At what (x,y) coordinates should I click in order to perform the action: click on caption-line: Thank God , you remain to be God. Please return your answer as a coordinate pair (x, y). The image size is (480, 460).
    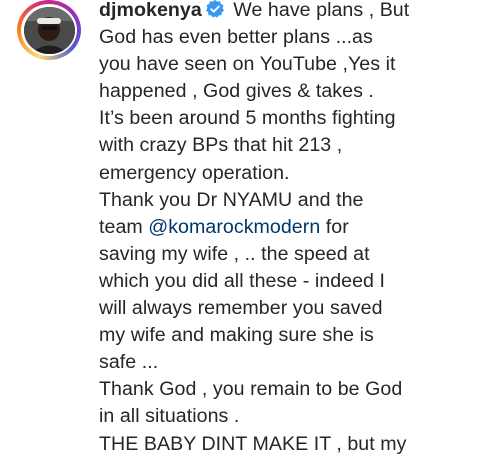
    Looking at the image, I should click on (251, 389).